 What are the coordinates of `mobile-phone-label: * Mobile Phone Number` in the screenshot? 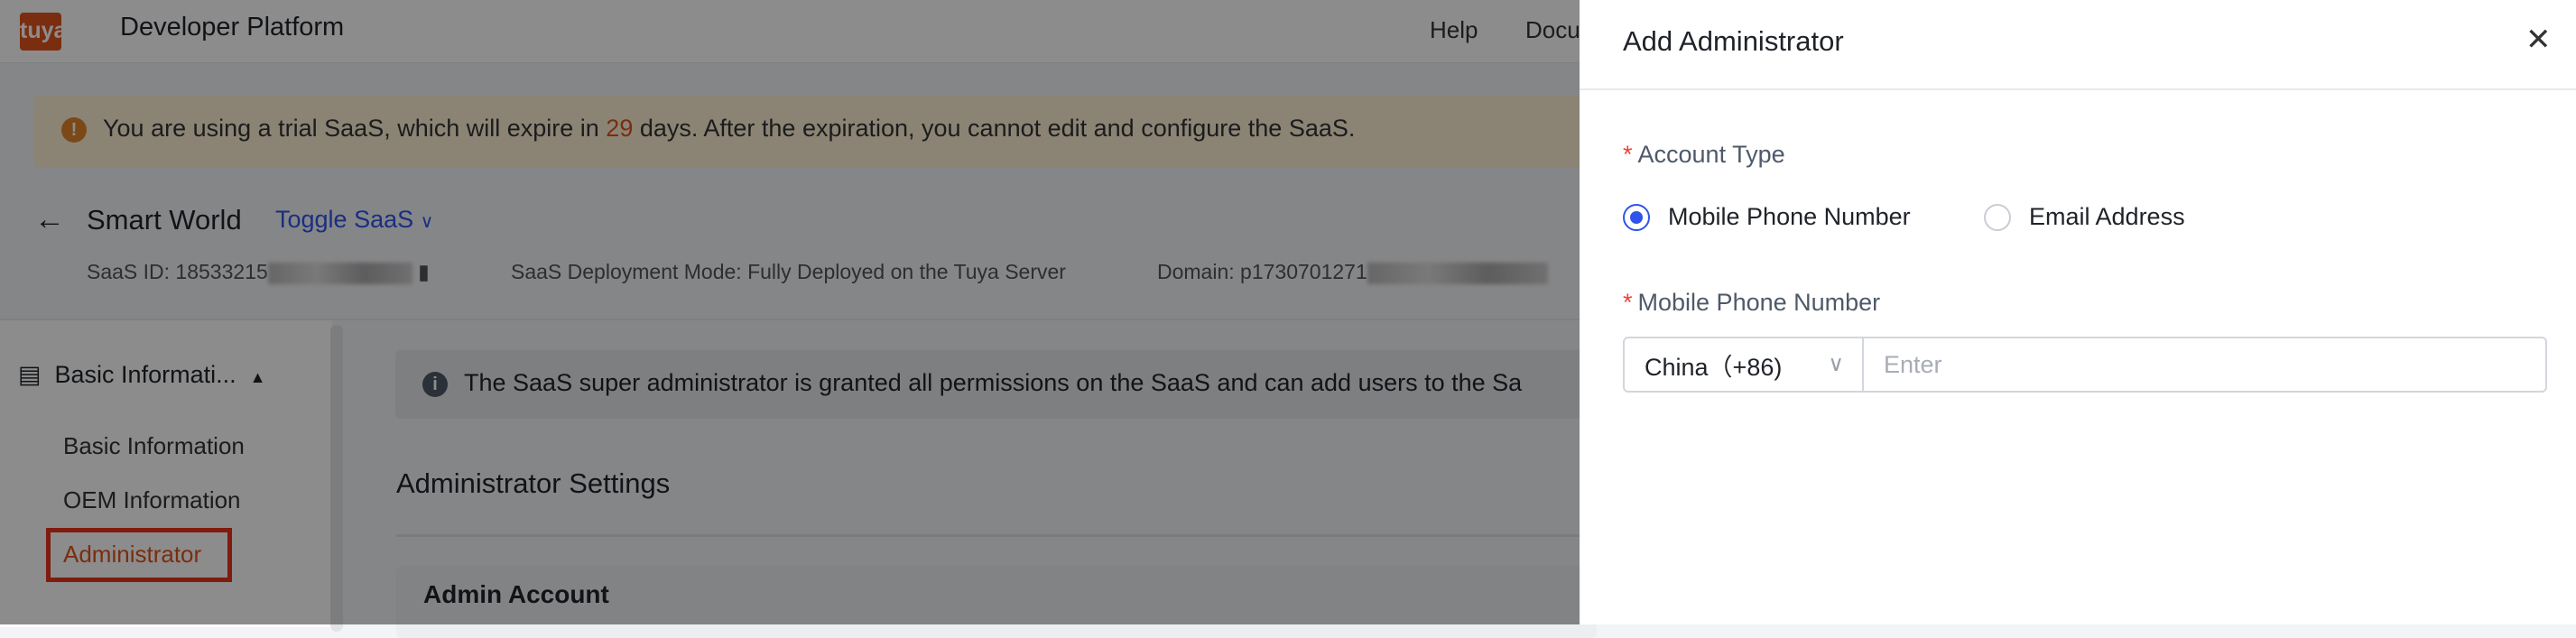 It's located at (1752, 302).